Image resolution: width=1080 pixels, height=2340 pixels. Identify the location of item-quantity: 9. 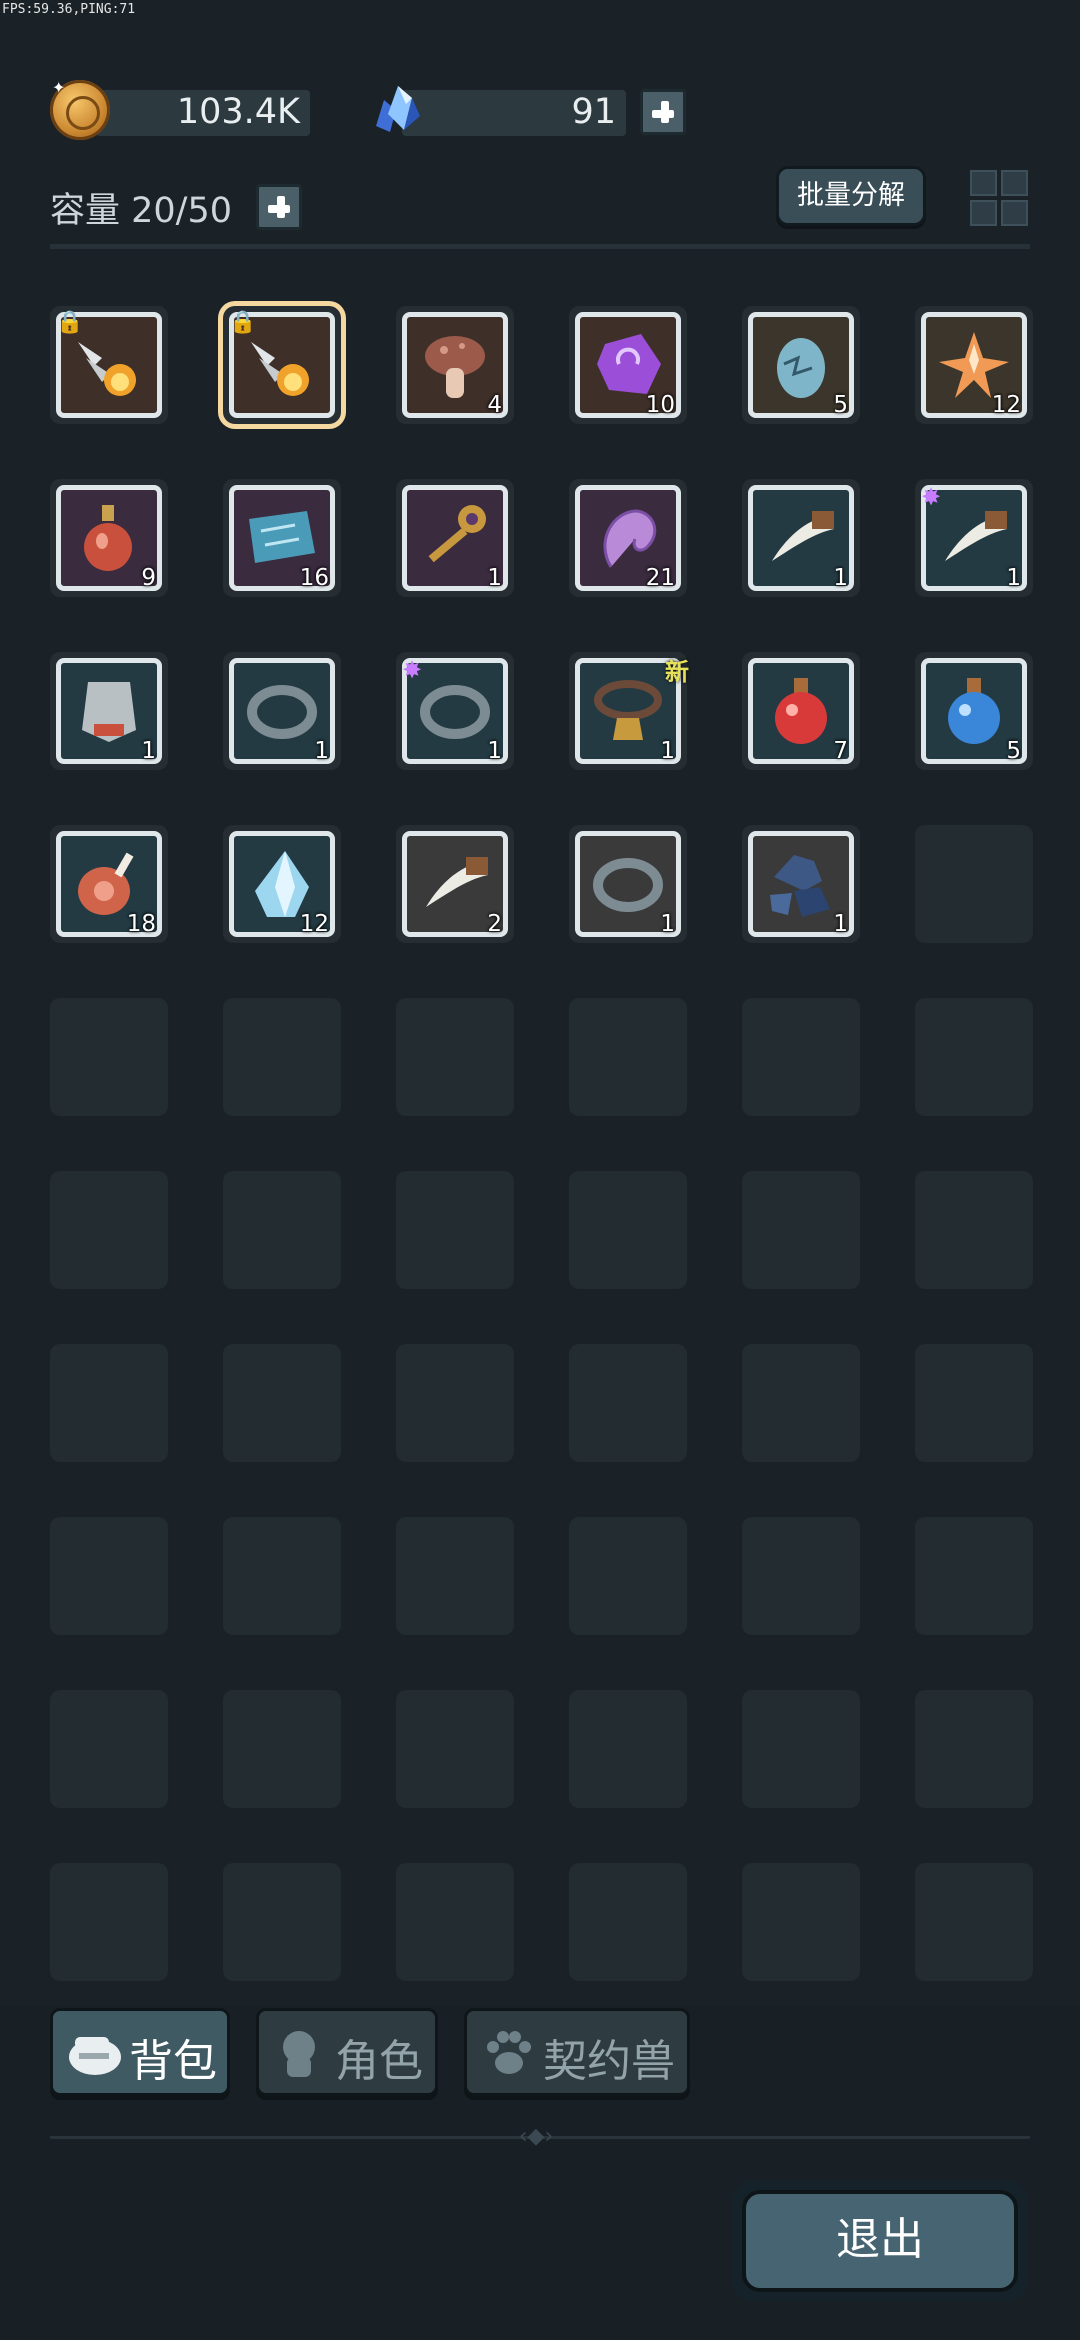
(148, 578).